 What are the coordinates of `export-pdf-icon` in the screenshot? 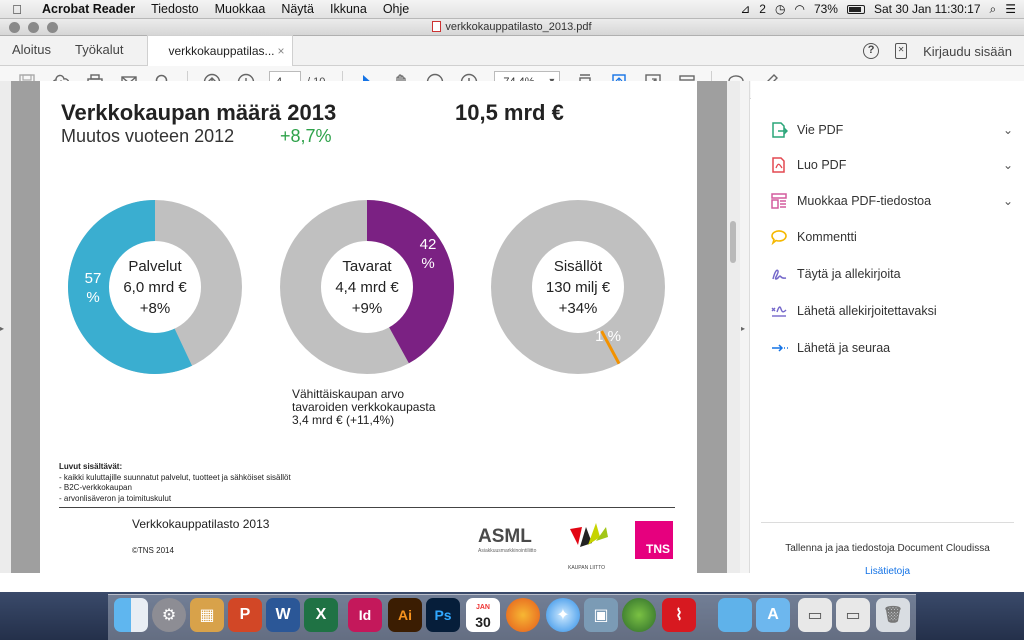 It's located at (779, 130).